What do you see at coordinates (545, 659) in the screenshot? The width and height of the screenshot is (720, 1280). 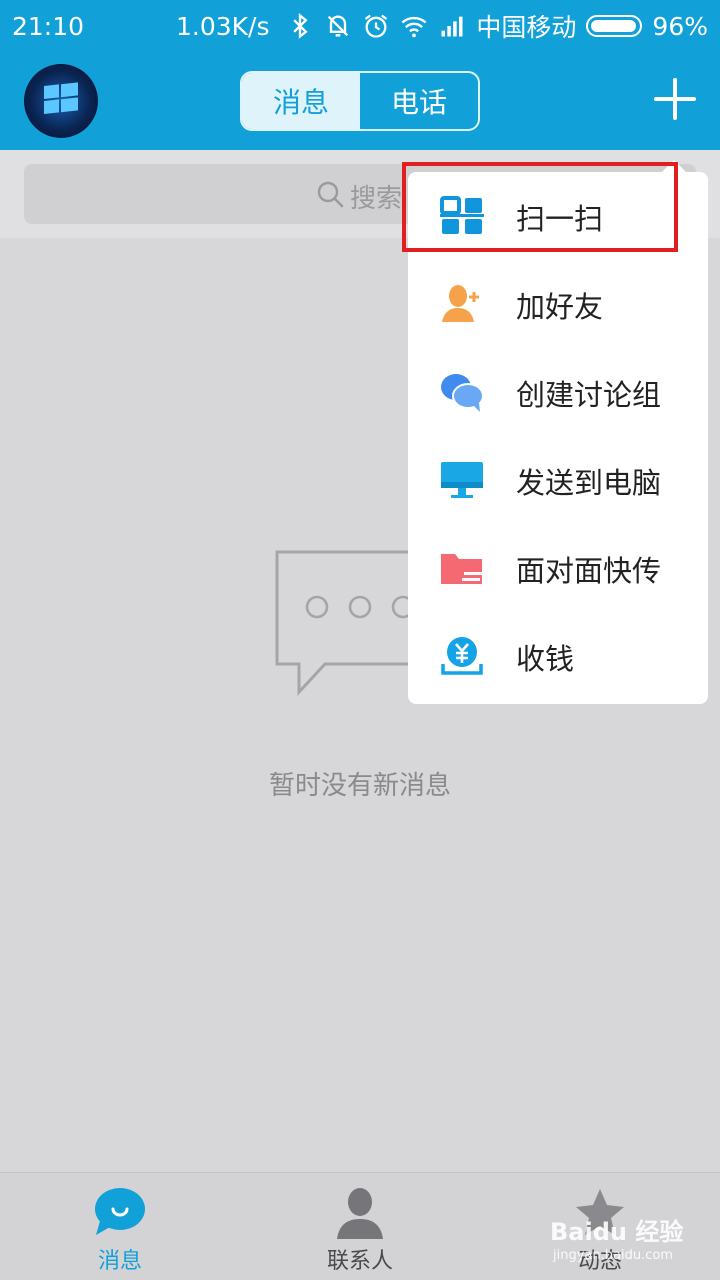 I see `menu-item-label: 收钱` at bounding box center [545, 659].